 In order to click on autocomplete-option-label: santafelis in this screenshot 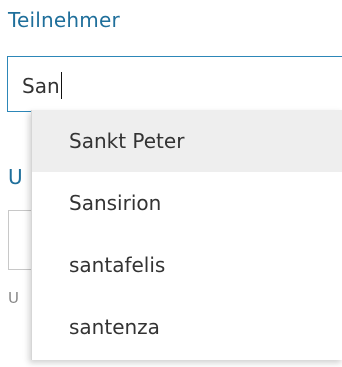, I will do `click(117, 265)`.